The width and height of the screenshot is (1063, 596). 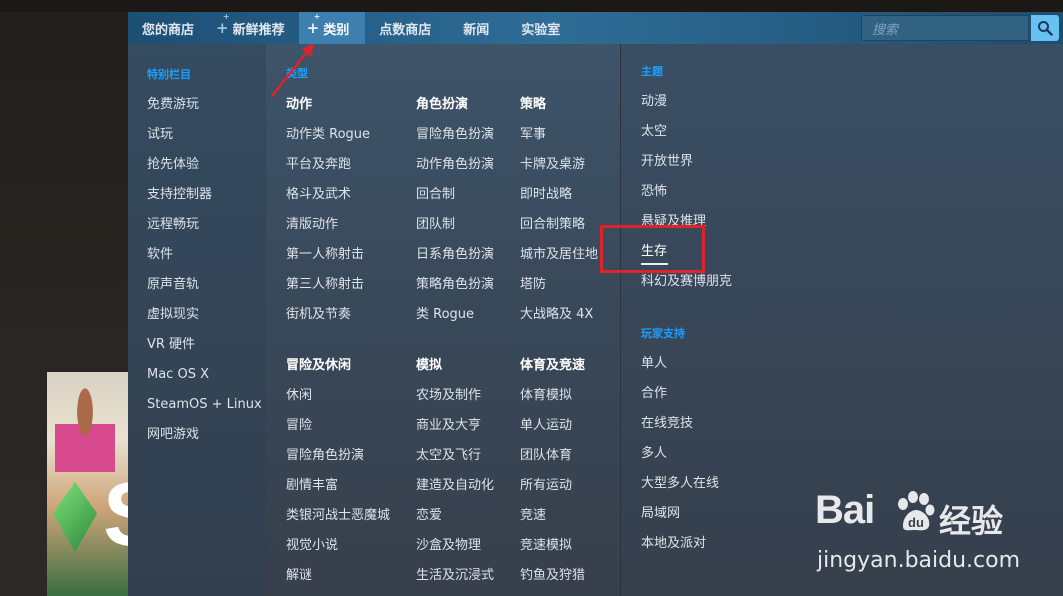 I want to click on player-support-link: 在线竞技, so click(x=667, y=424).